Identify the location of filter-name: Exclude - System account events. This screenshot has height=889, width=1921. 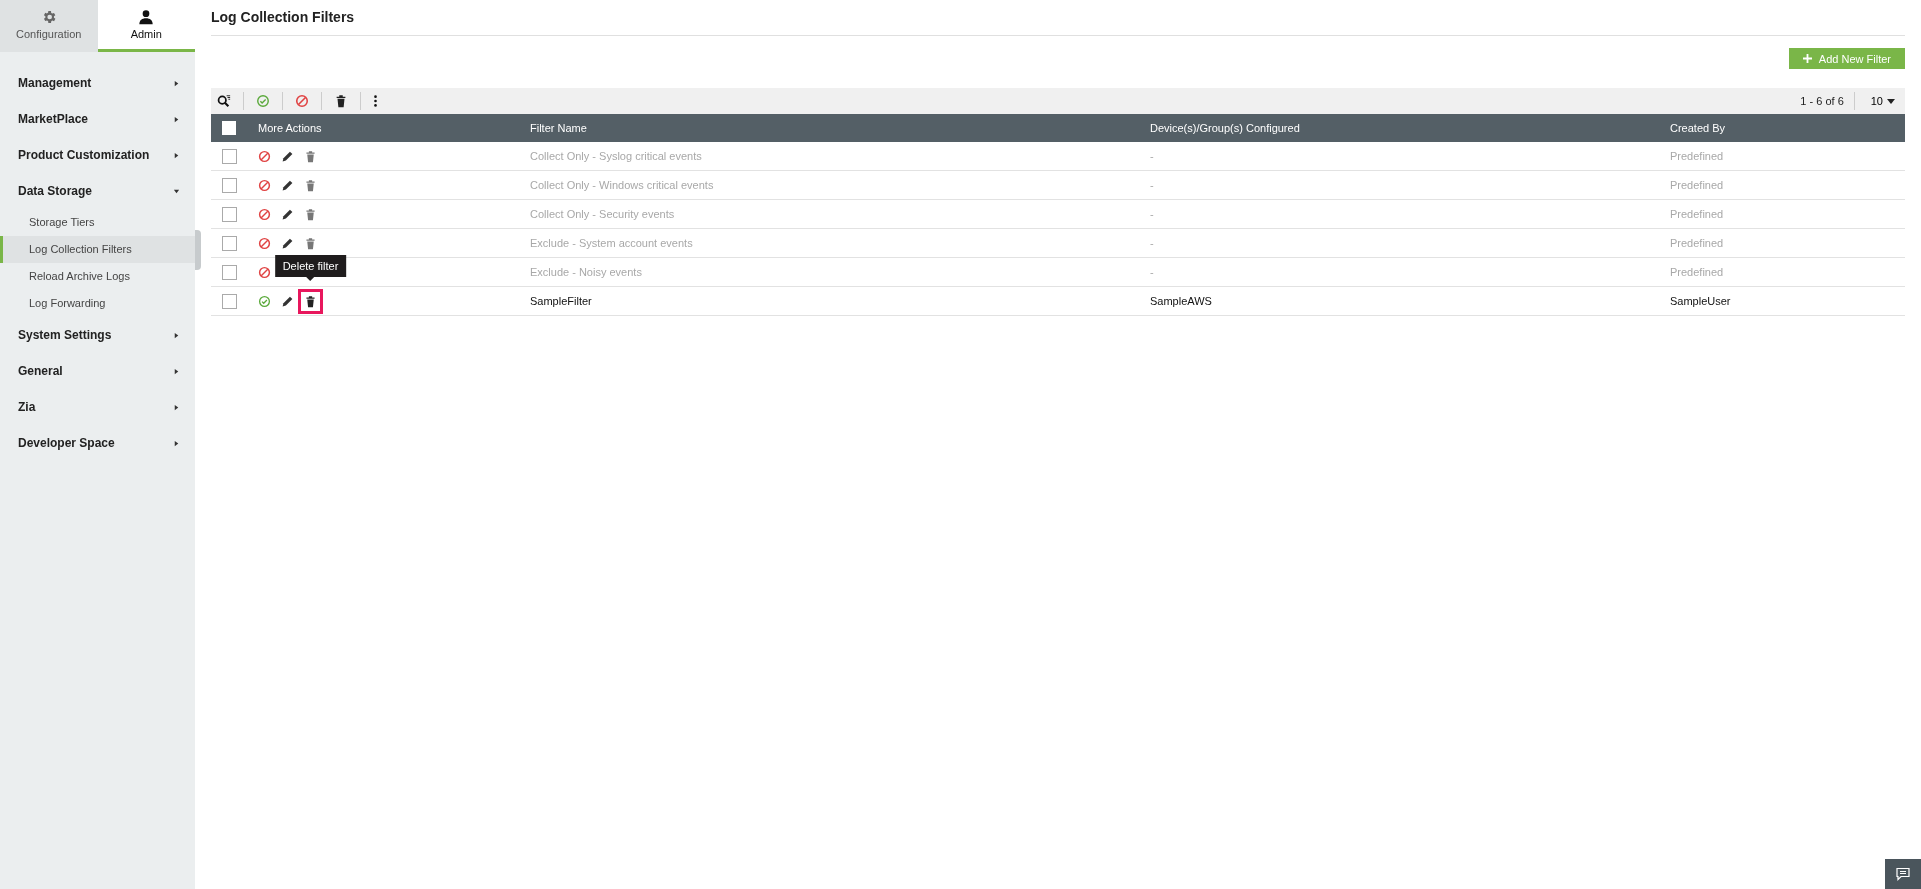
(611, 243).